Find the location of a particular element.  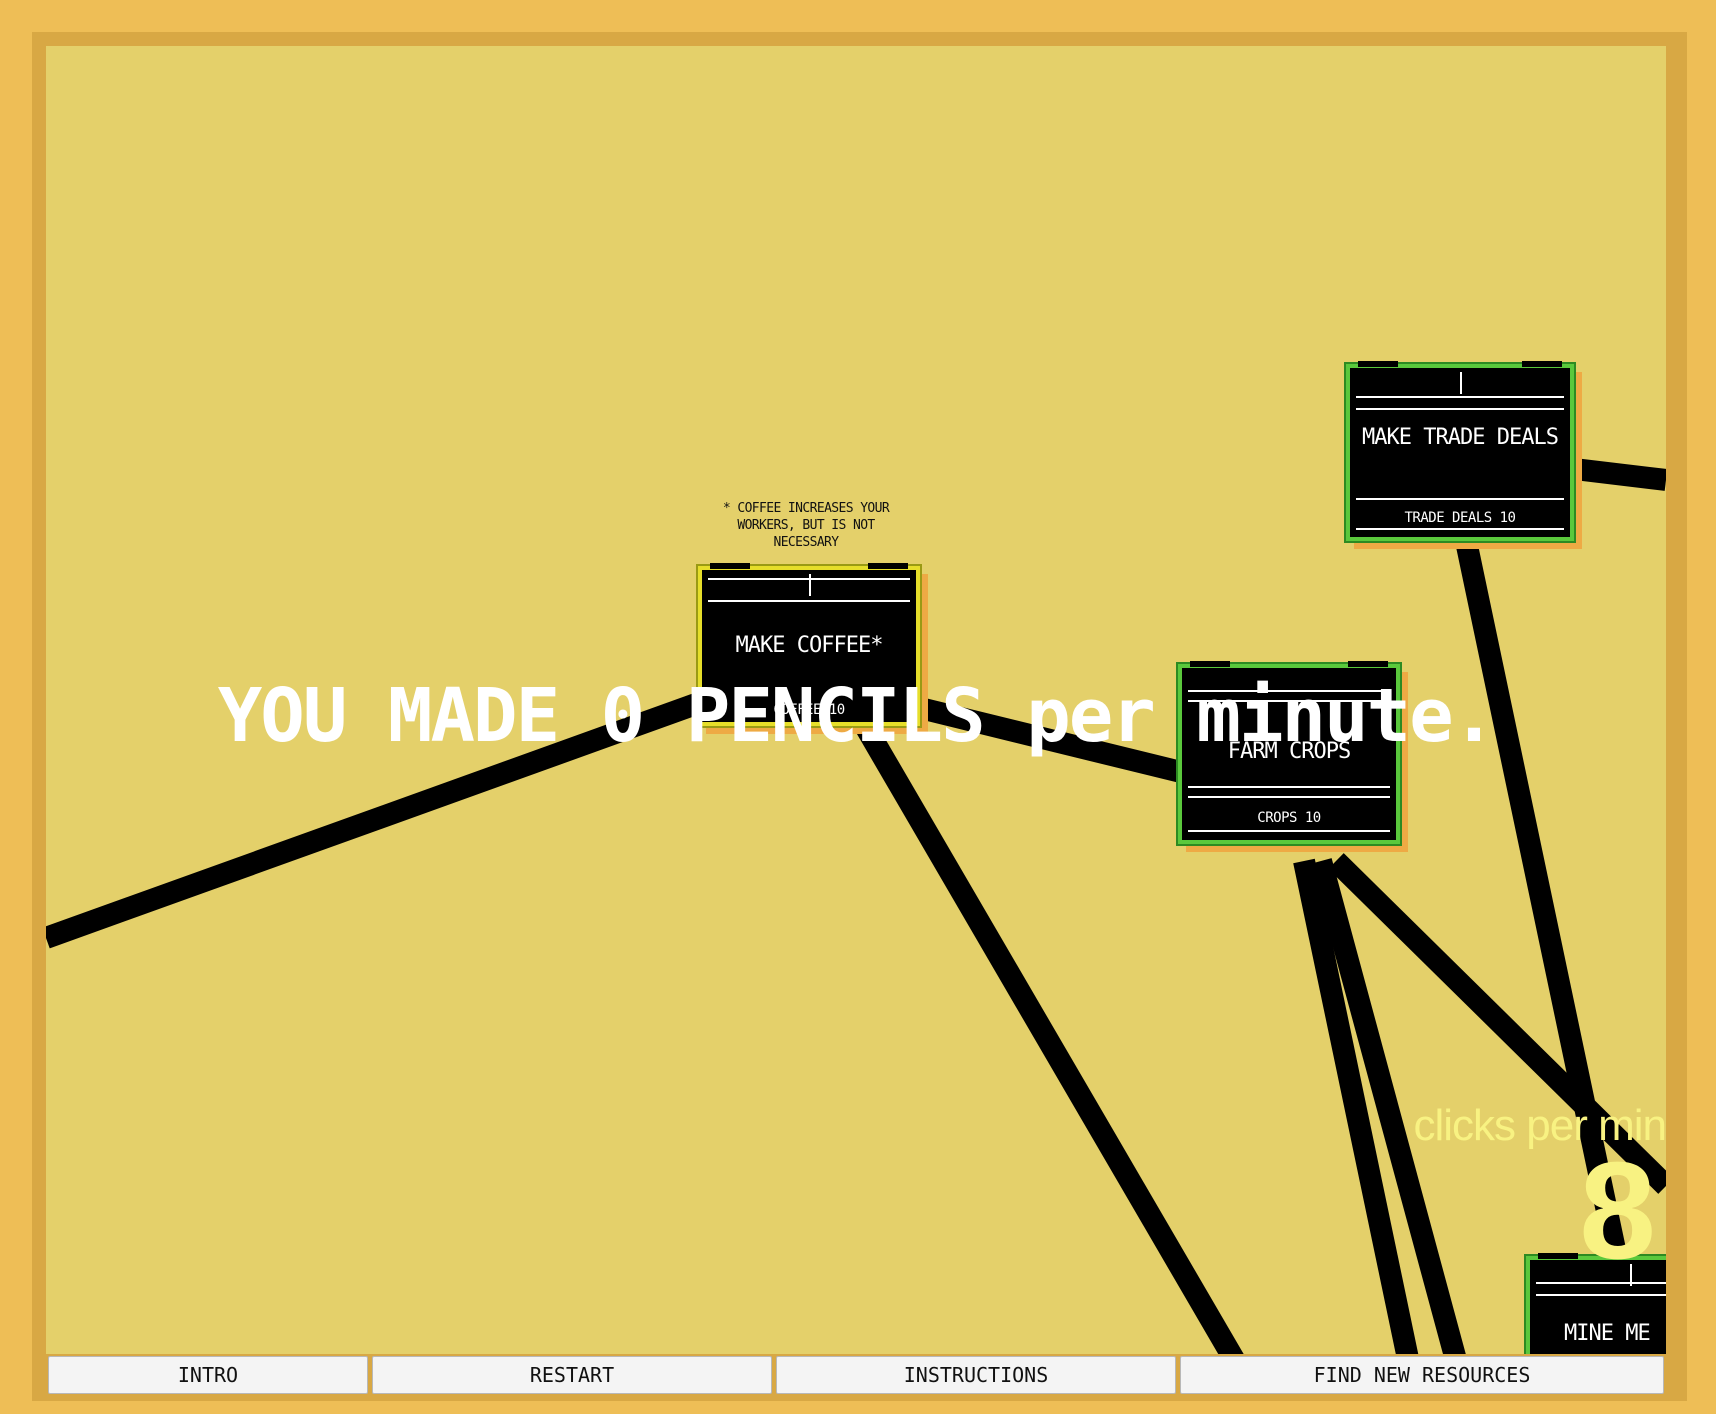

make-trade-deals-node: MAKE TRADE DEALS TRADE DEALS 10 is located at coordinates (1460, 451).